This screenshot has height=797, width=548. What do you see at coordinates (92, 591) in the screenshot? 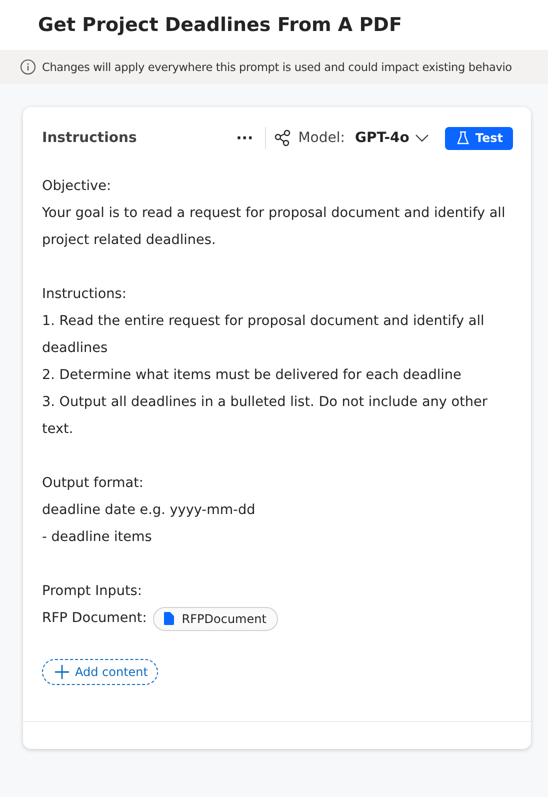
I see `section-heading: Prompt Inputs:` at bounding box center [92, 591].